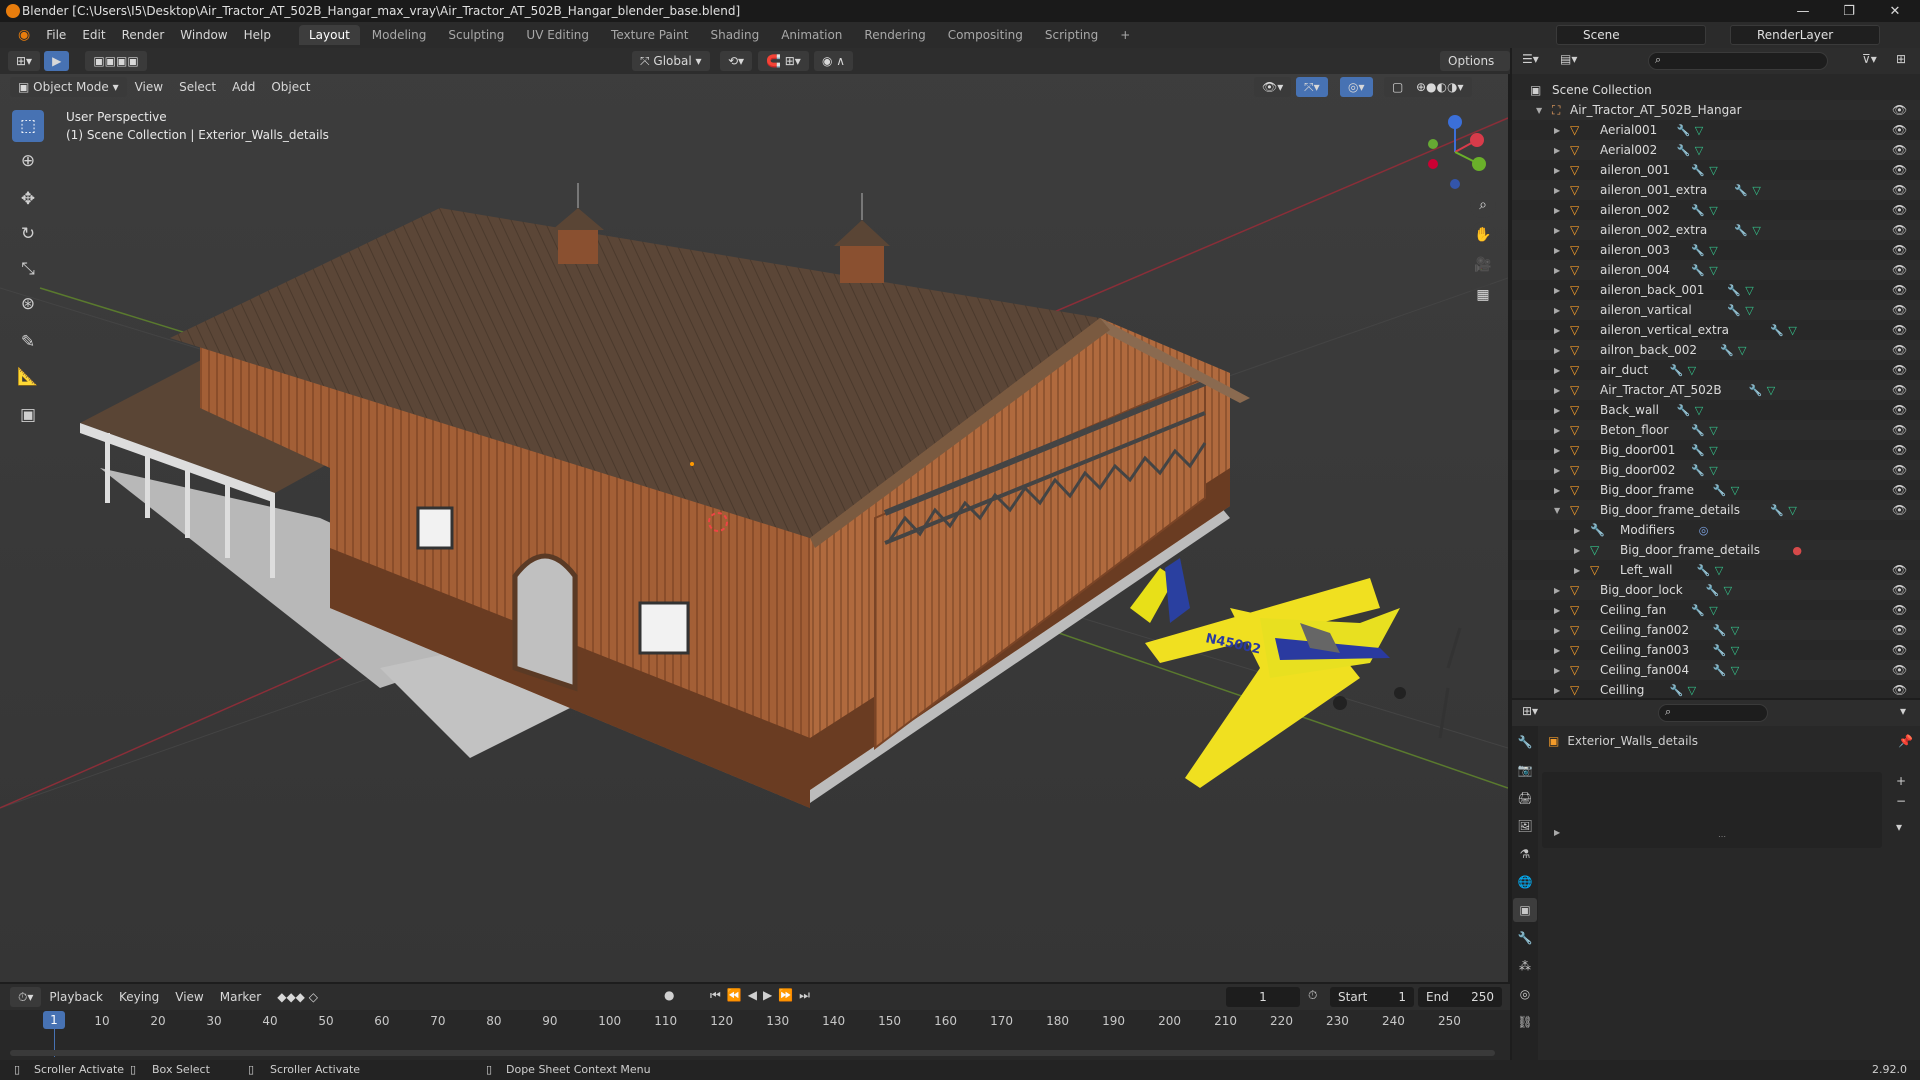 Image resolution: width=1920 pixels, height=1080 pixels. I want to click on outliner-item: ▶ ▽ Ceilling 🔧 ▽ 👁, so click(1716, 690).